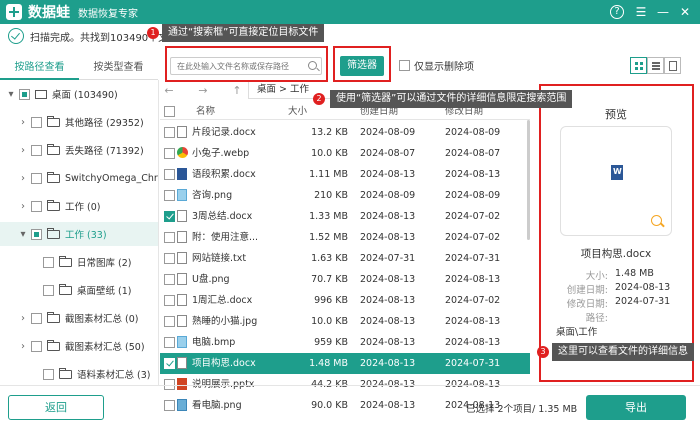  Describe the element at coordinates (328, 216) in the screenshot. I see `file-size: 1.33 MB` at that location.